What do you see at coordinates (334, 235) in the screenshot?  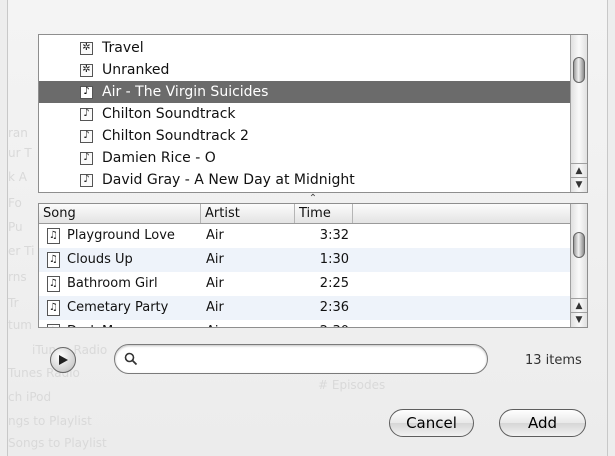 I see `song-time: 3:32` at bounding box center [334, 235].